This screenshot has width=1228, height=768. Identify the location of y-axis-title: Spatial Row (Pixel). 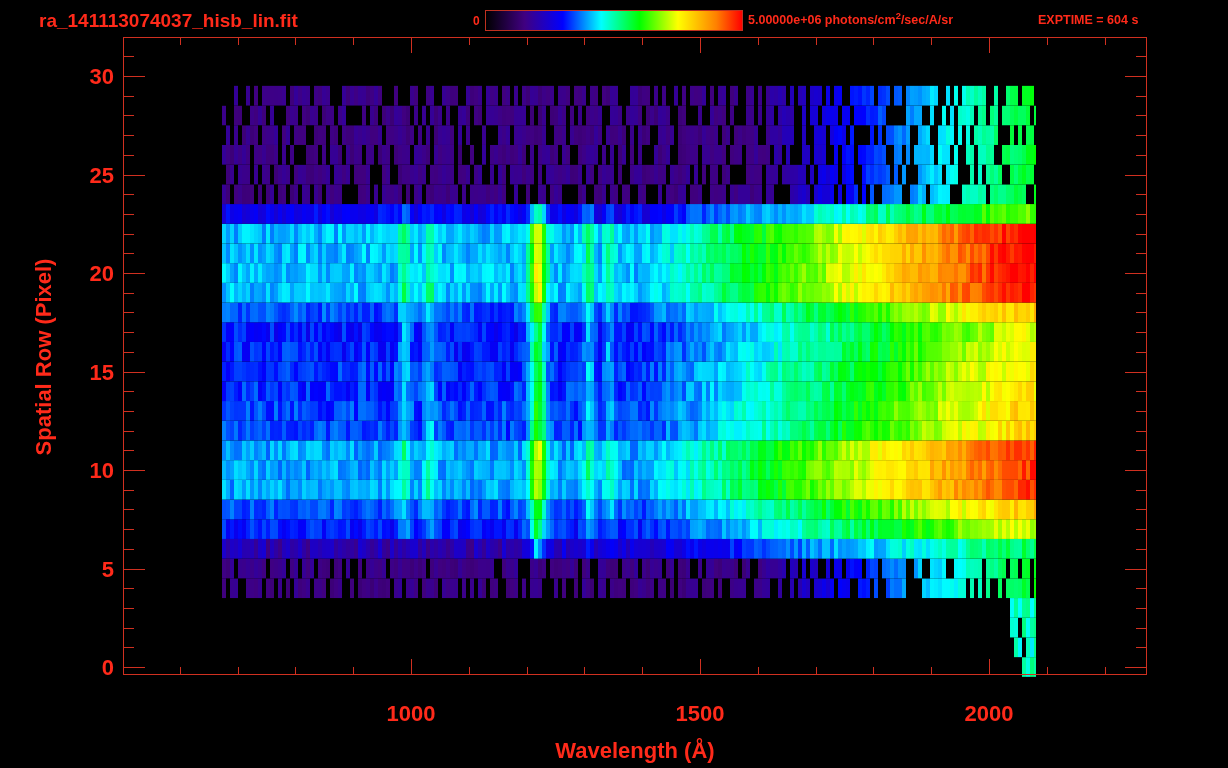
(43, 357).